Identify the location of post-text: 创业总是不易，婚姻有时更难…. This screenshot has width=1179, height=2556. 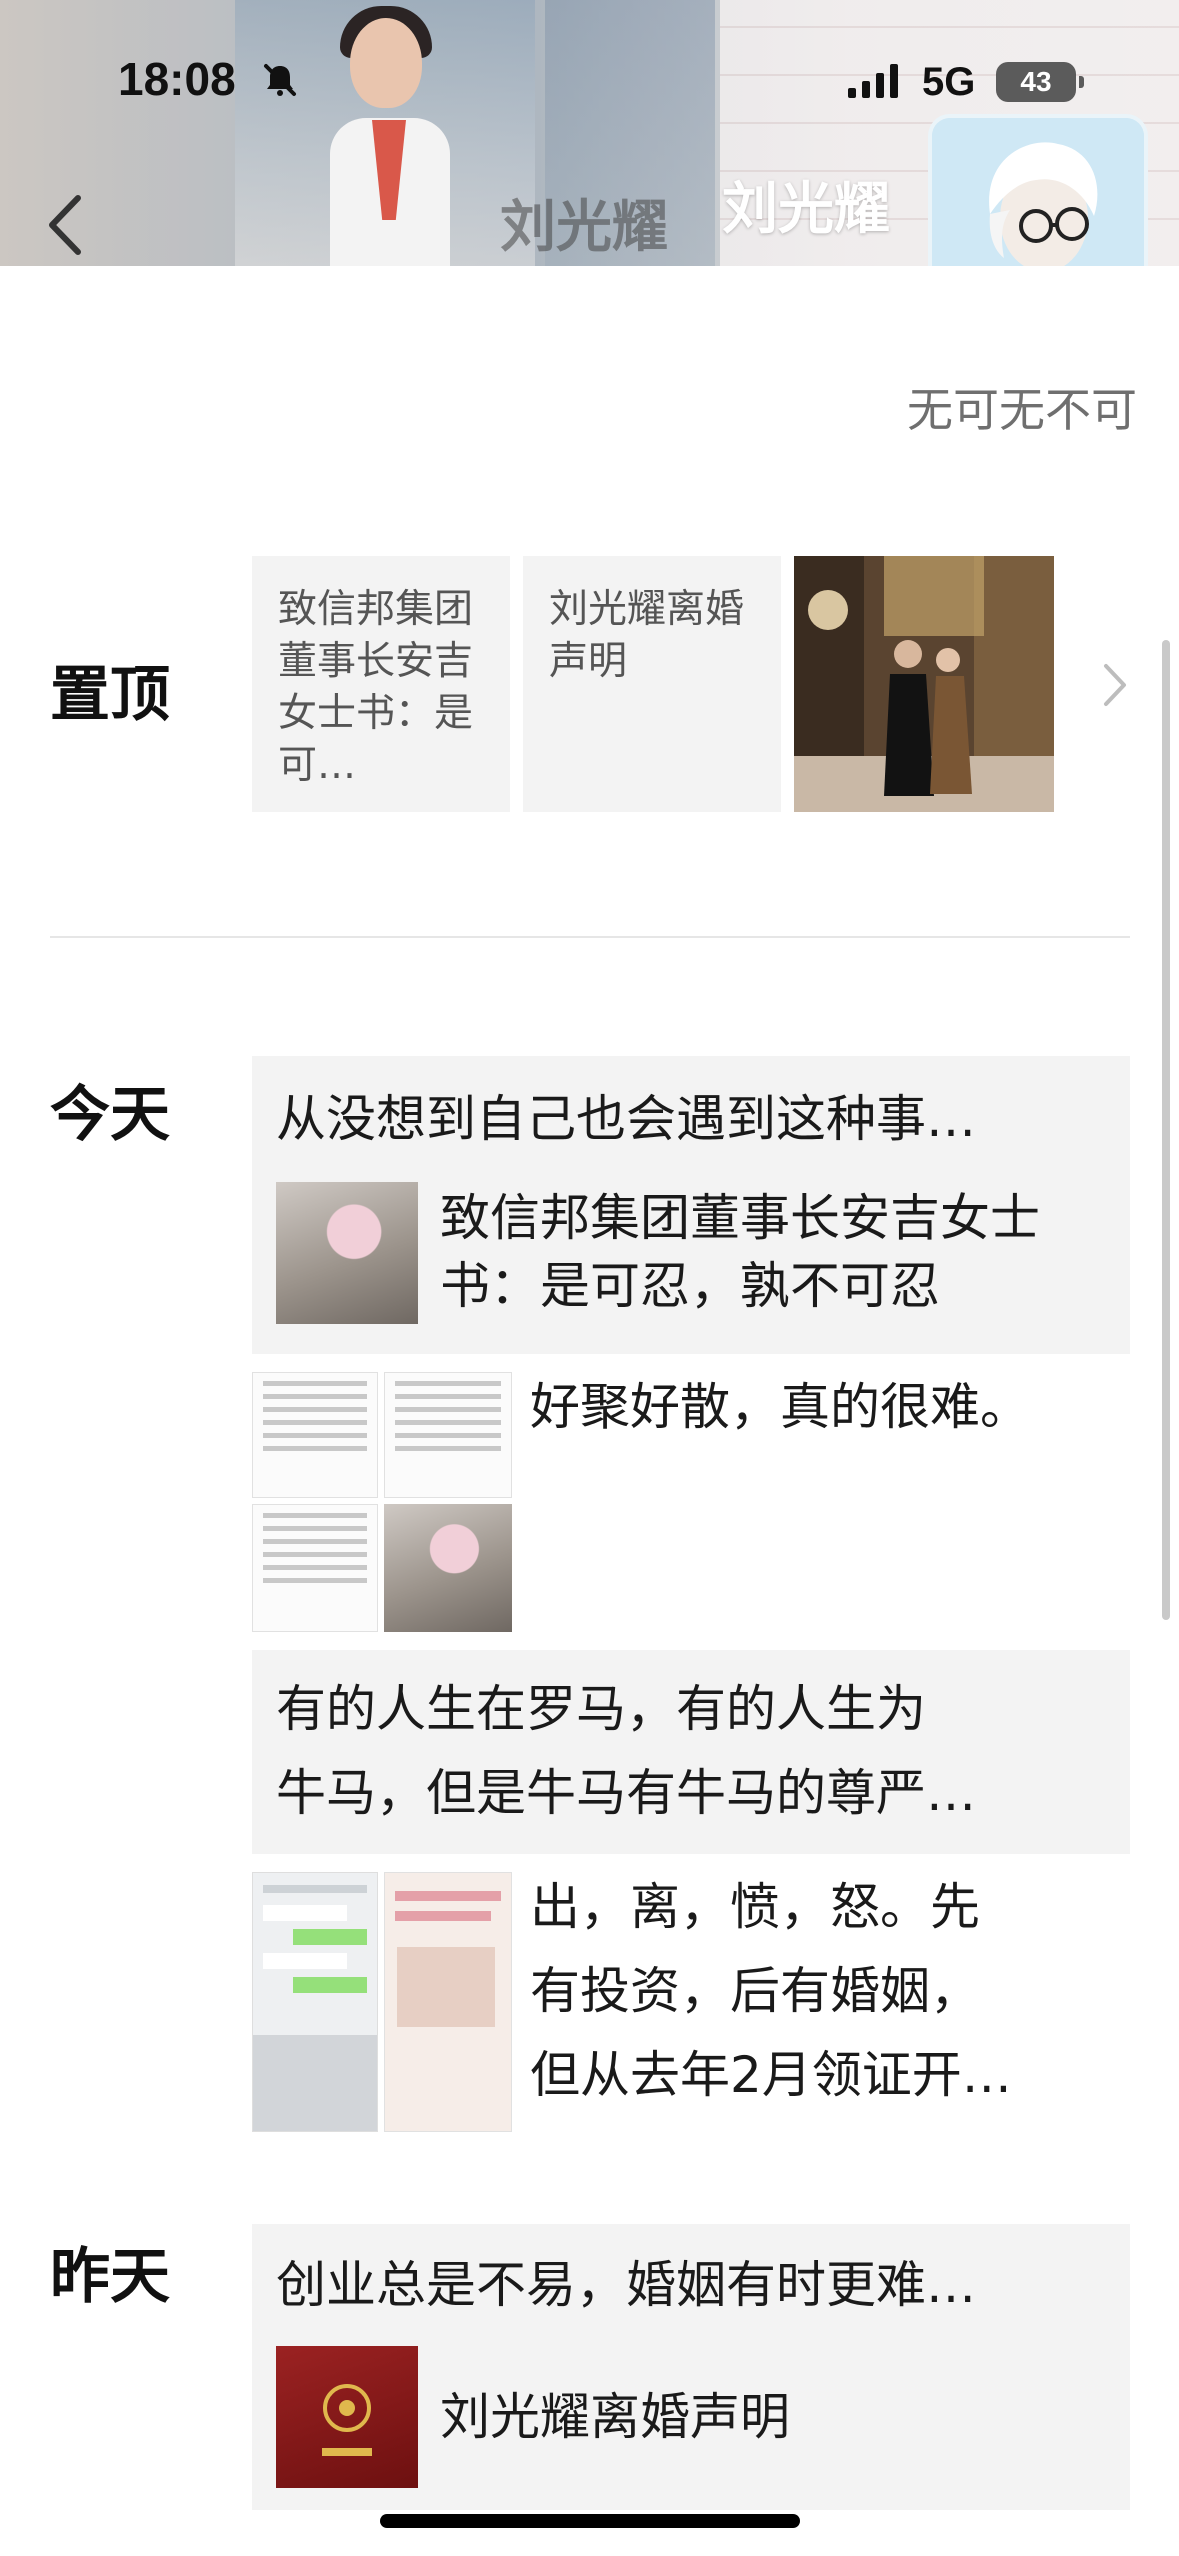
(626, 2285).